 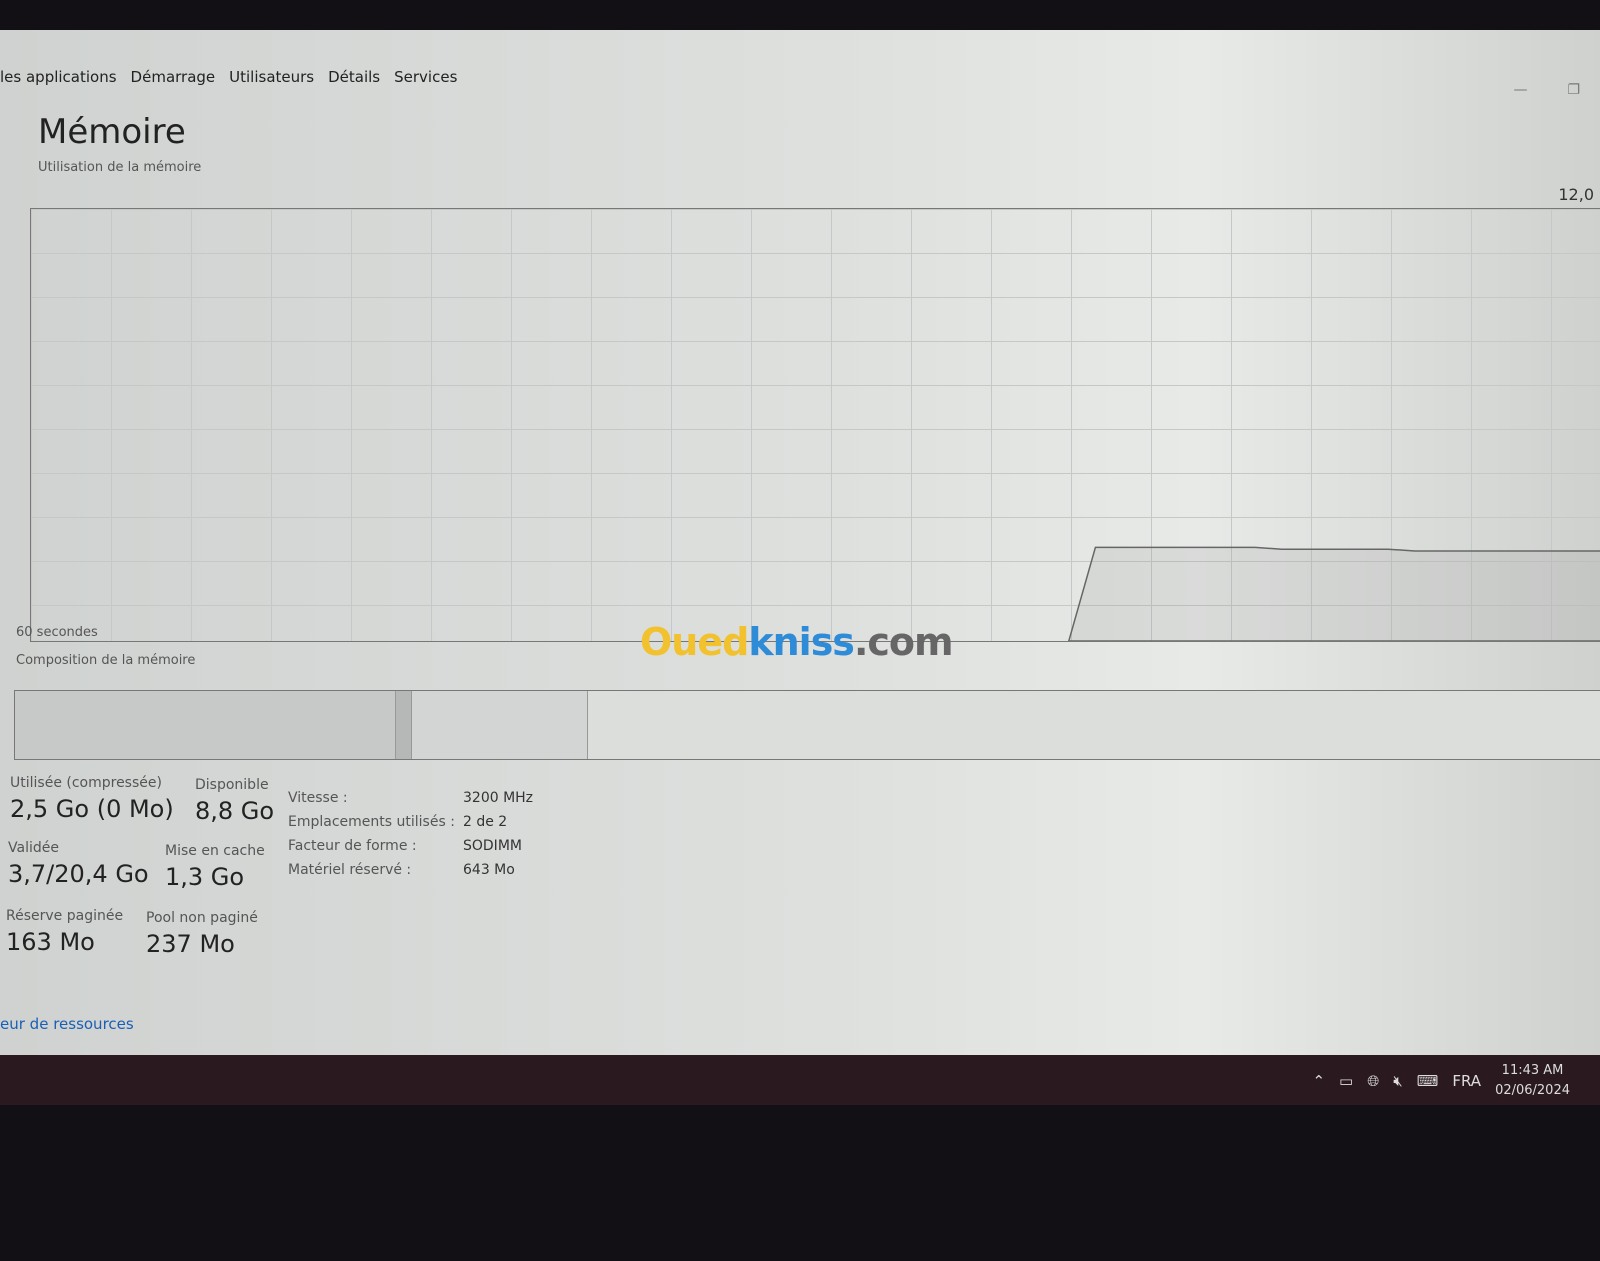 What do you see at coordinates (202, 934) in the screenshot?
I see `stat-nonpaged-pool: Pool non paginé 237 Mo` at bounding box center [202, 934].